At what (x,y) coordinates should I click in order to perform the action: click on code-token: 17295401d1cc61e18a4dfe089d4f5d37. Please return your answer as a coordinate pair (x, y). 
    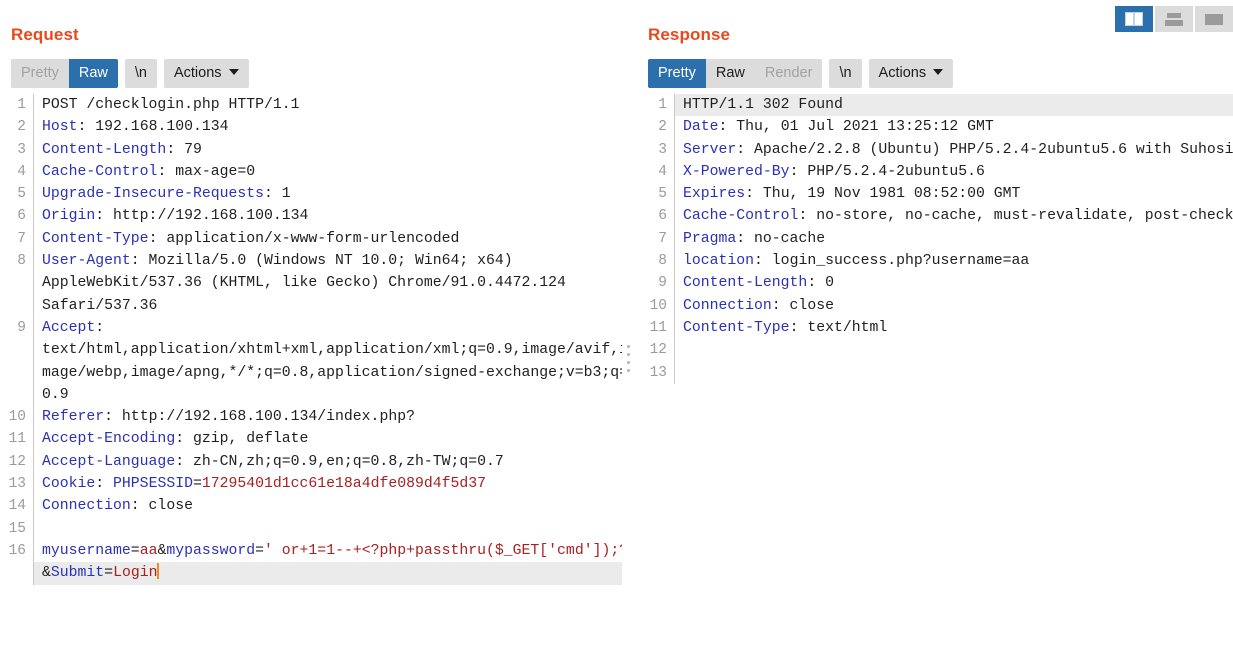
    Looking at the image, I should click on (344, 484).